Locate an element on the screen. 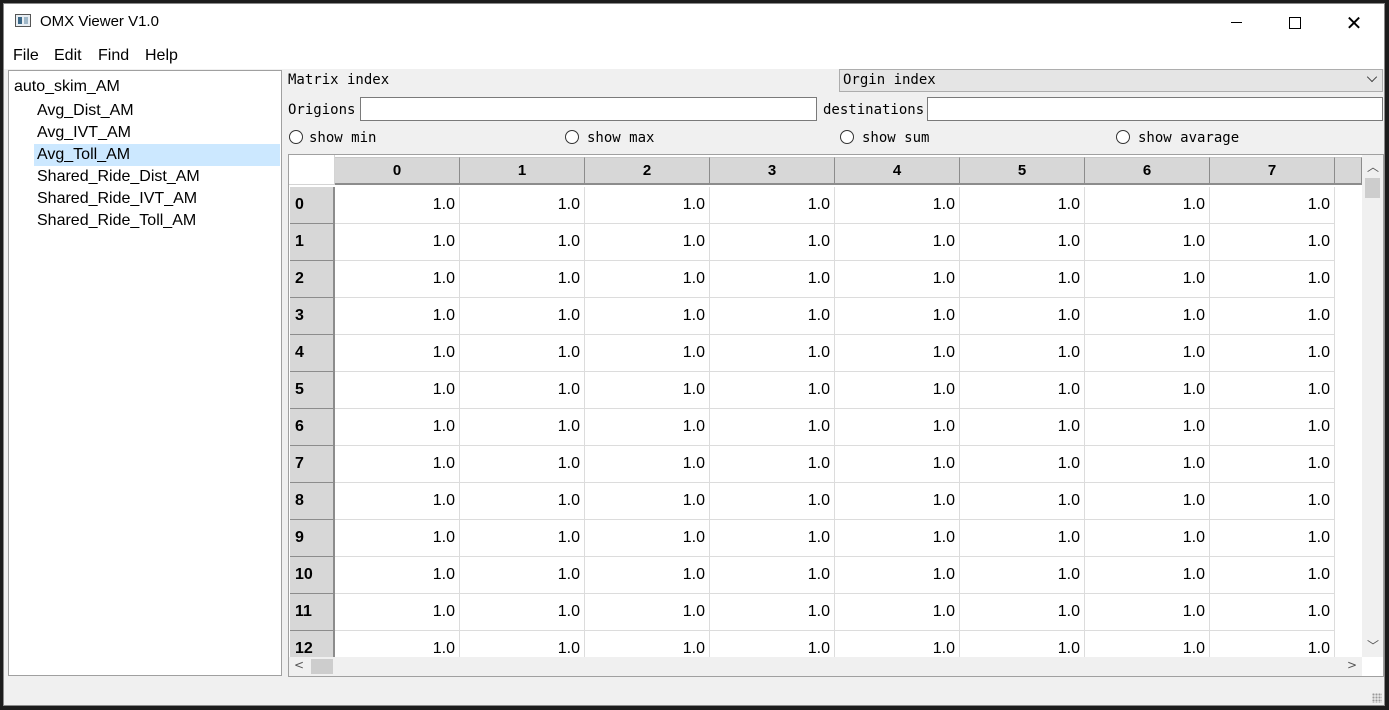  show-max-radio is located at coordinates (572, 137).